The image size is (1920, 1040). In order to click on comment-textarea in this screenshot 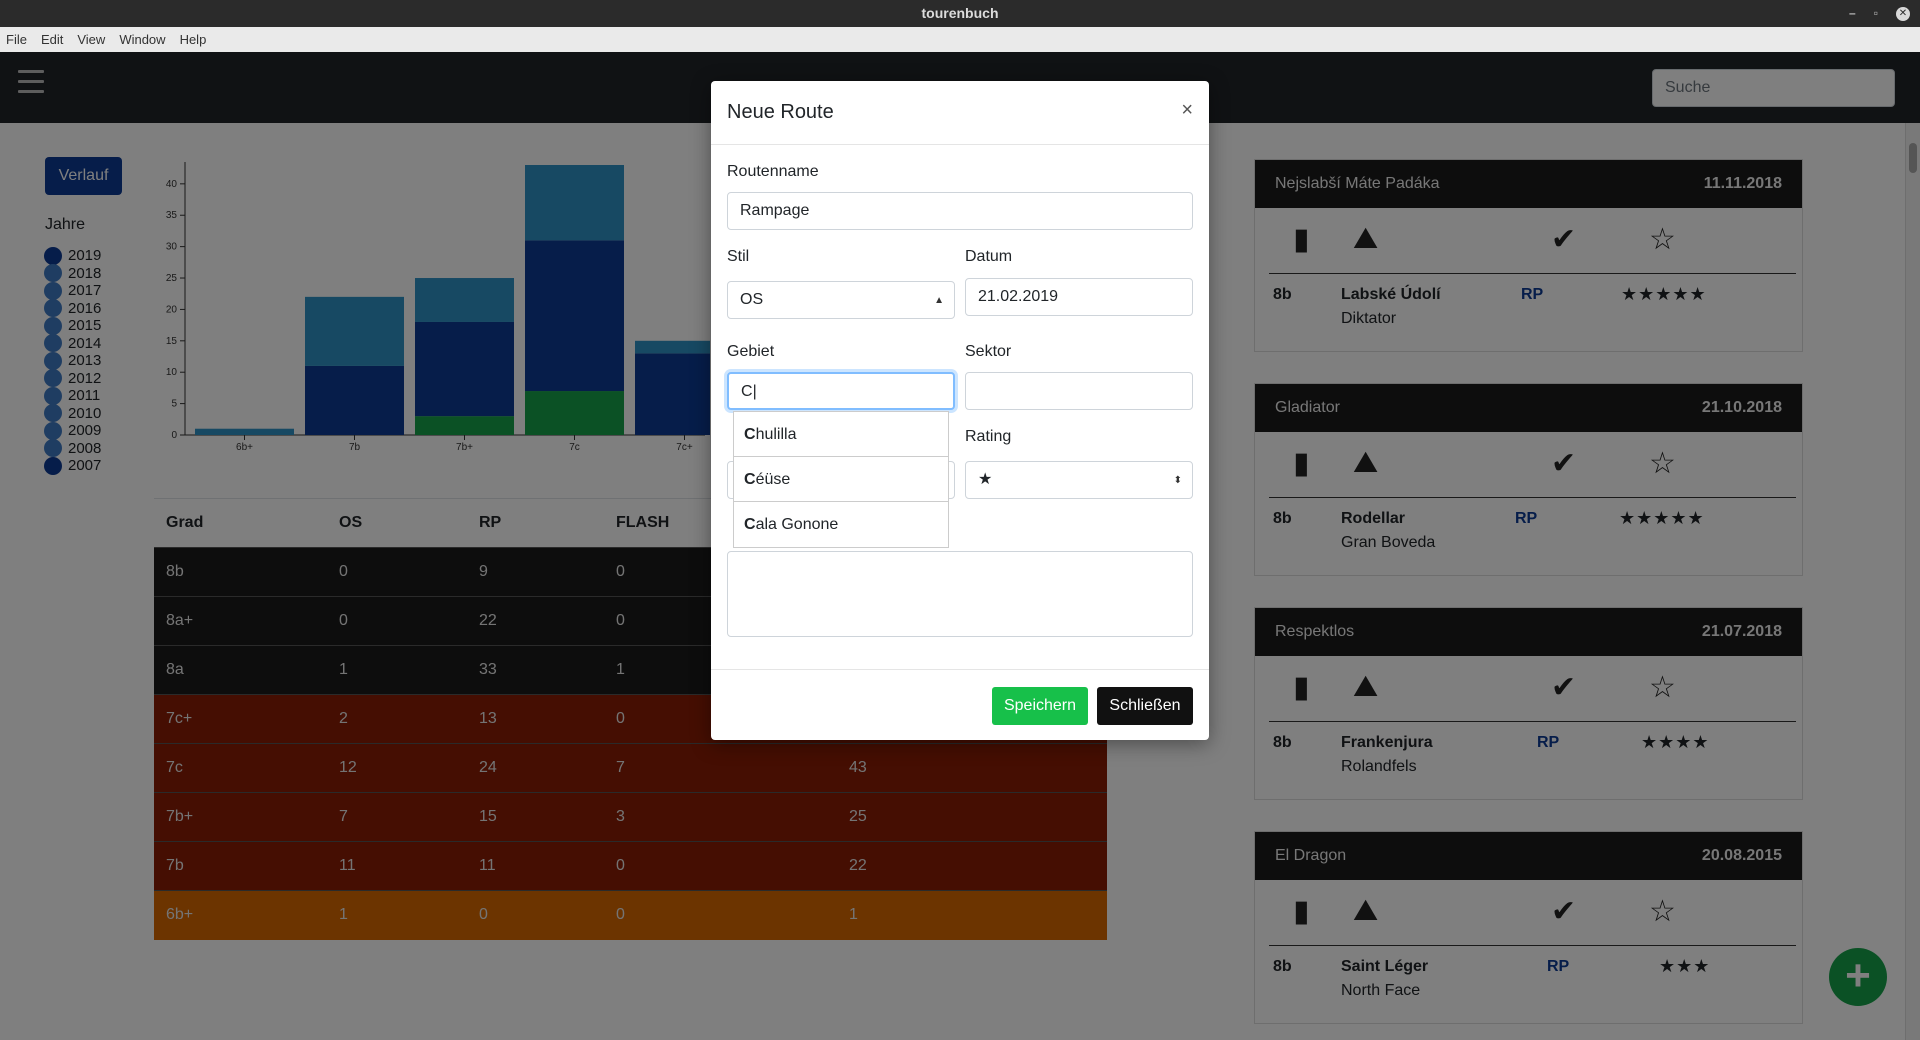, I will do `click(960, 594)`.